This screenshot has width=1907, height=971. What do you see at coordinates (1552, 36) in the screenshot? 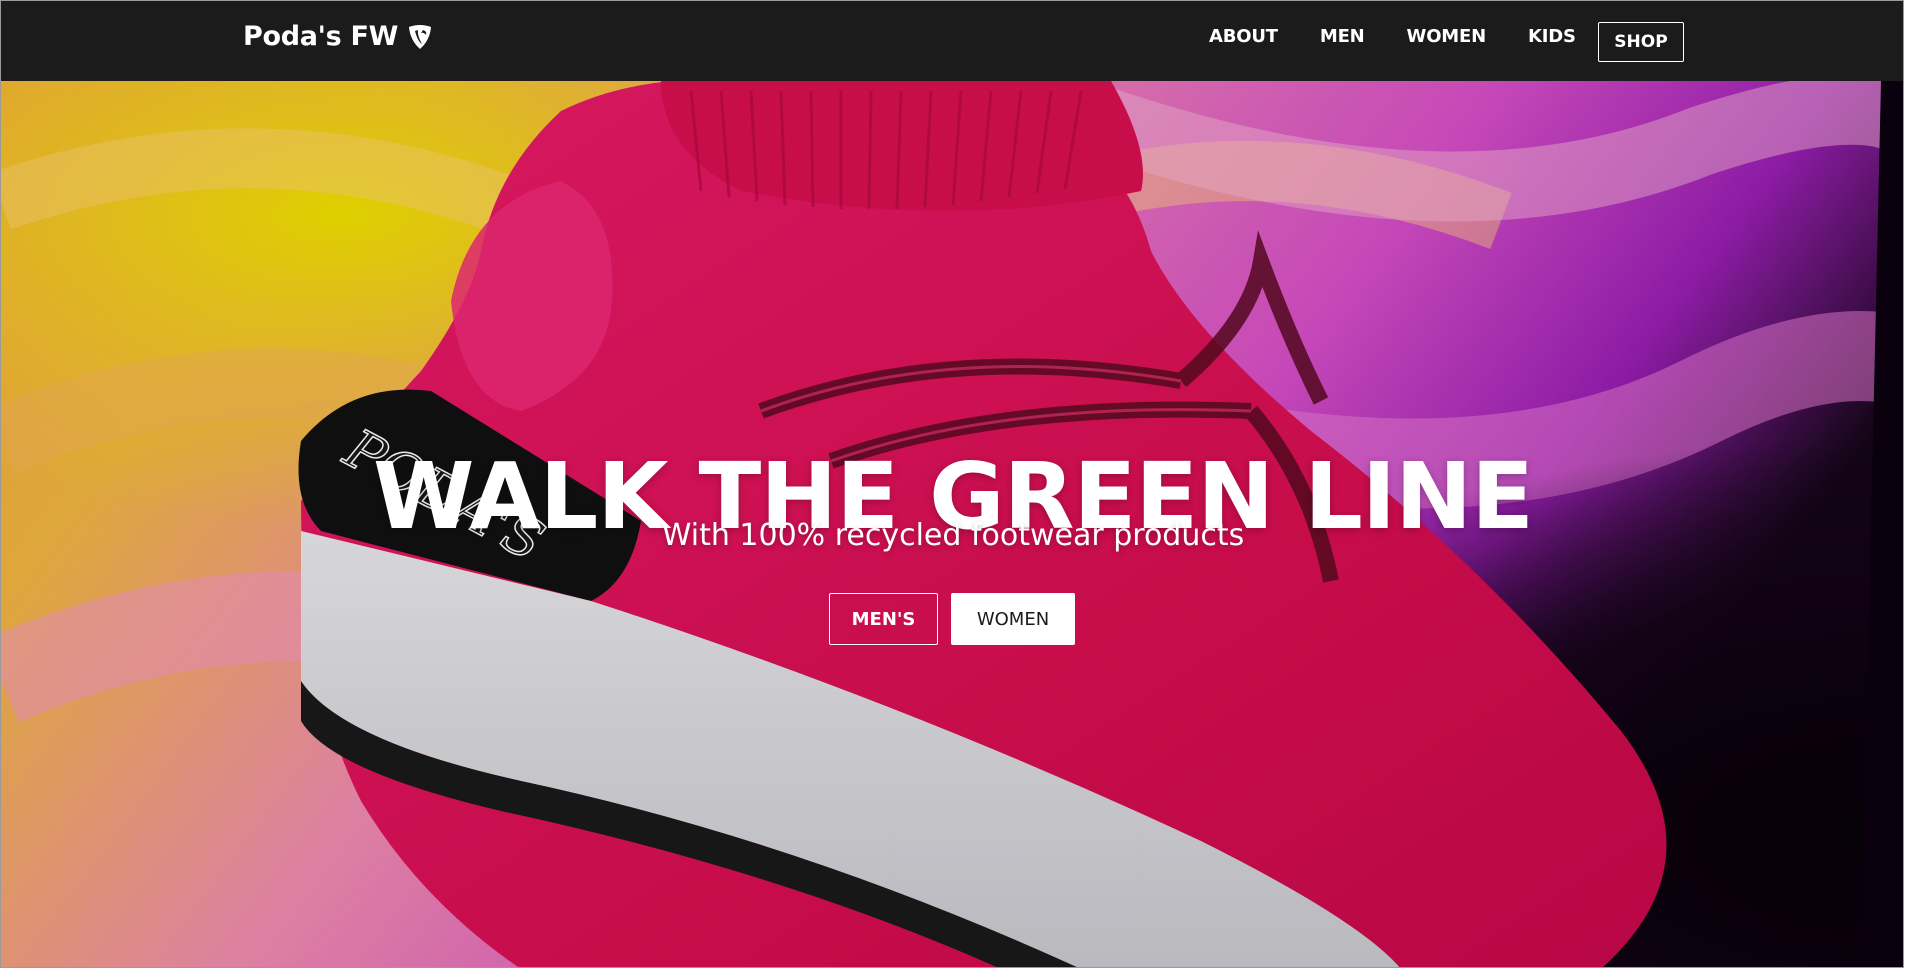
I see `nav-kids: KIDS` at bounding box center [1552, 36].